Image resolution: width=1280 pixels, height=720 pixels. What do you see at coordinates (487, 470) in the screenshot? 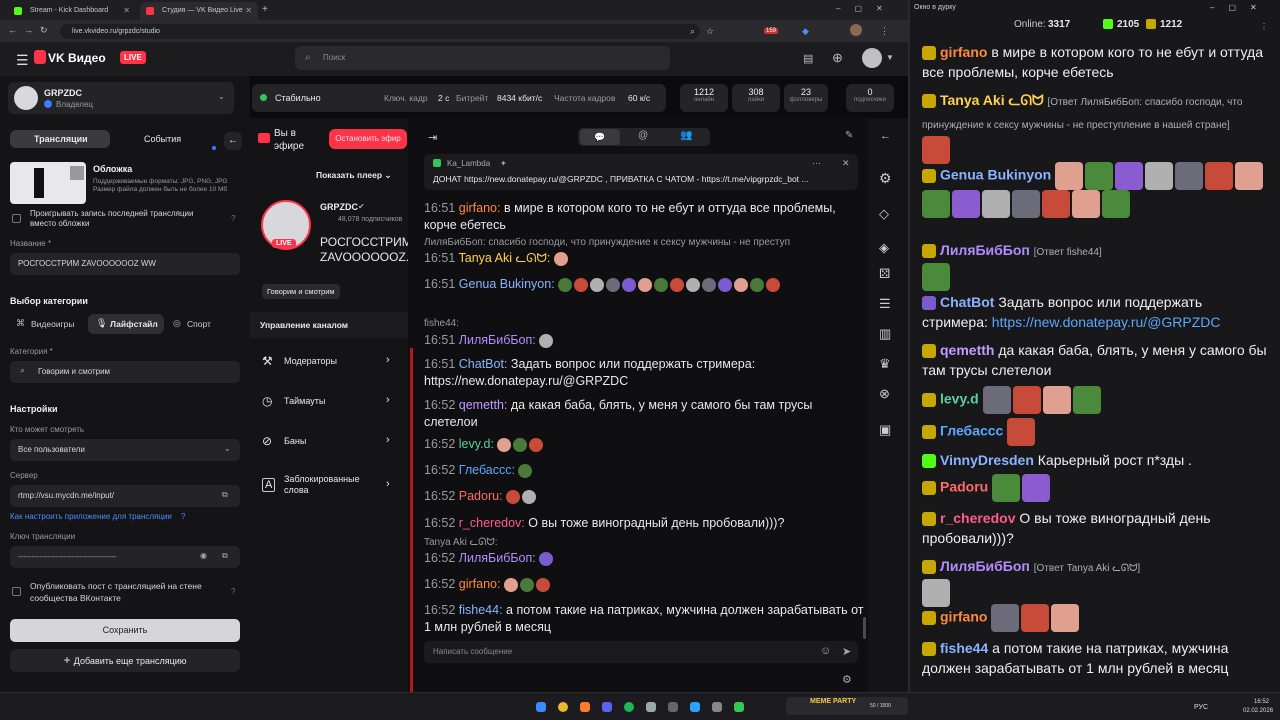
I see `message-user: Глебасcс:` at bounding box center [487, 470].